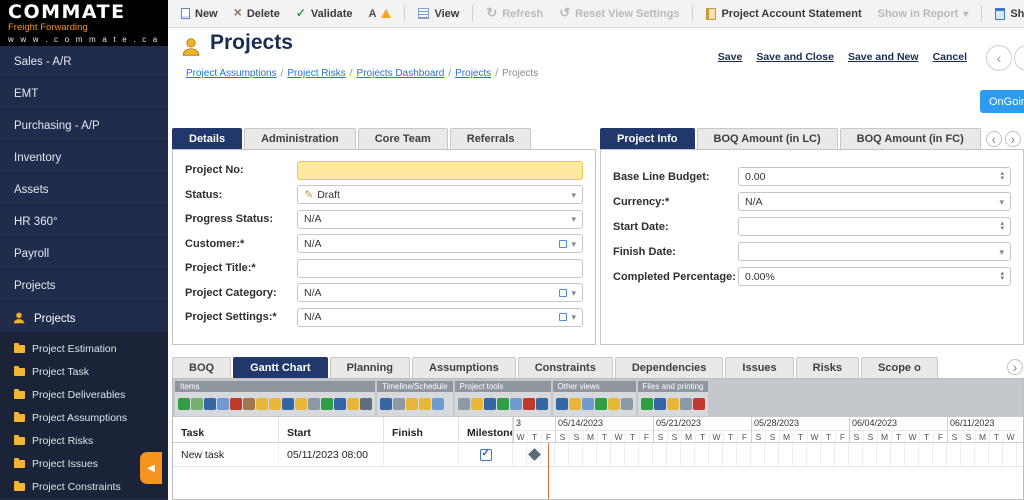 The height and width of the screenshot is (500, 1024). What do you see at coordinates (421, 429) in the screenshot?
I see `column-header-finish: Finish` at bounding box center [421, 429].